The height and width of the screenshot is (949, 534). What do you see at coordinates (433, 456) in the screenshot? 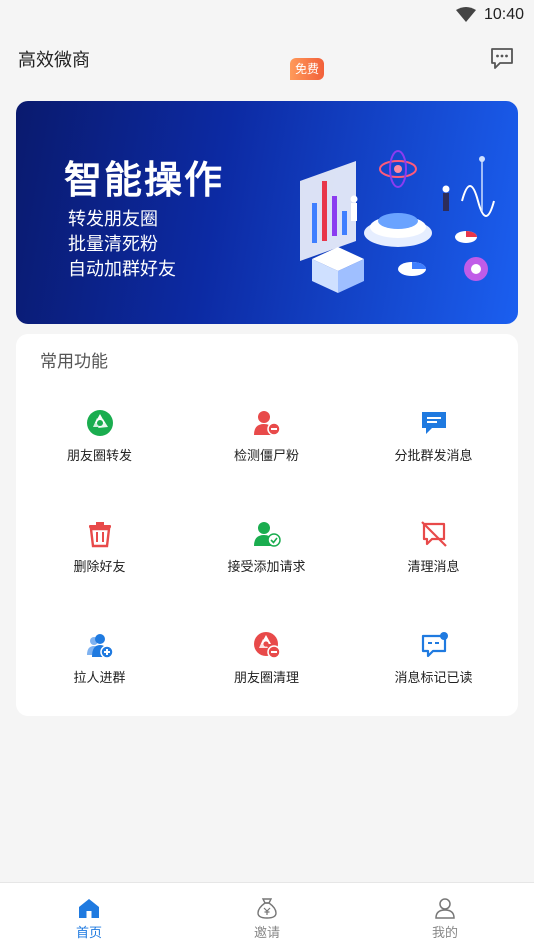
I see `function-label: 分批群发消息` at bounding box center [433, 456].